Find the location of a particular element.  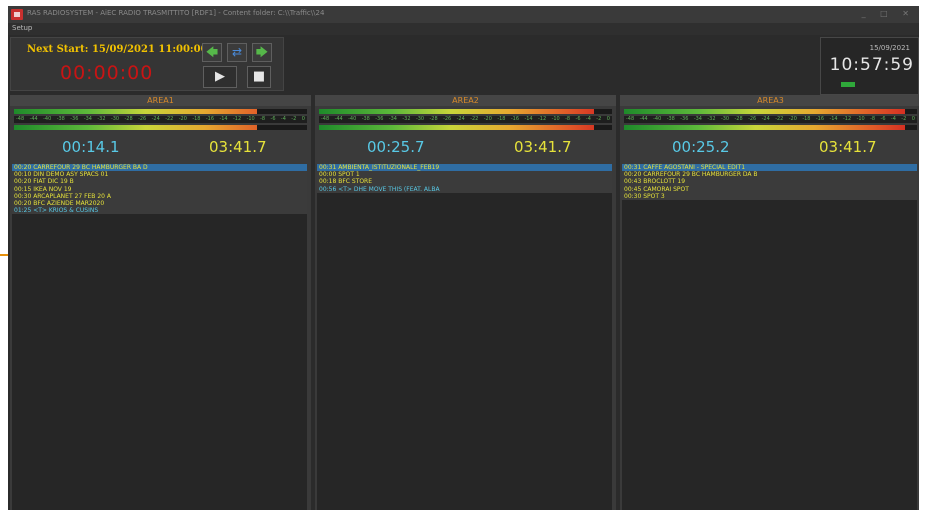

vu-scale-tick: -20 is located at coordinates (487, 119).